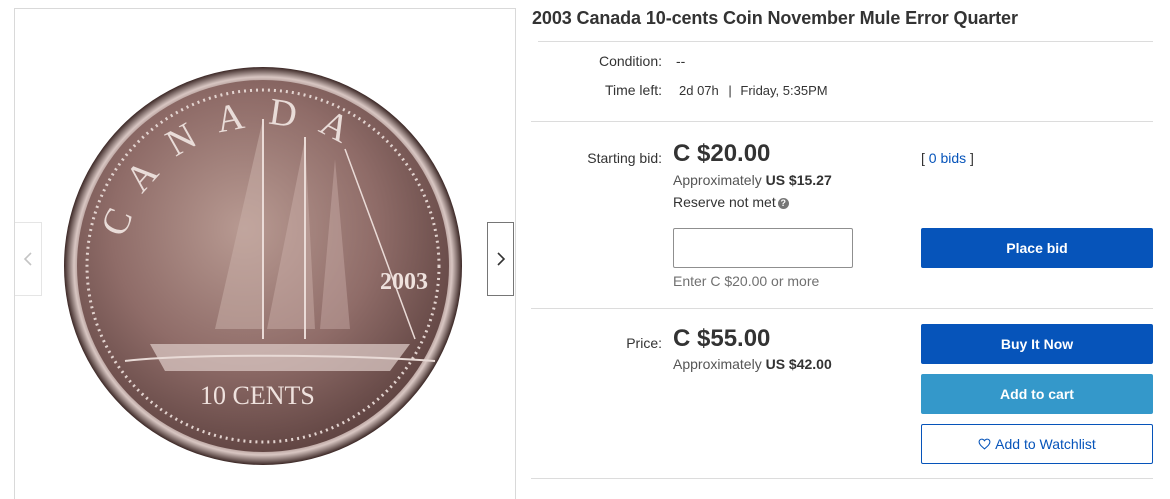 This screenshot has width=1170, height=499. Describe the element at coordinates (724, 202) in the screenshot. I see `reserve-text: Reserve not met` at that location.